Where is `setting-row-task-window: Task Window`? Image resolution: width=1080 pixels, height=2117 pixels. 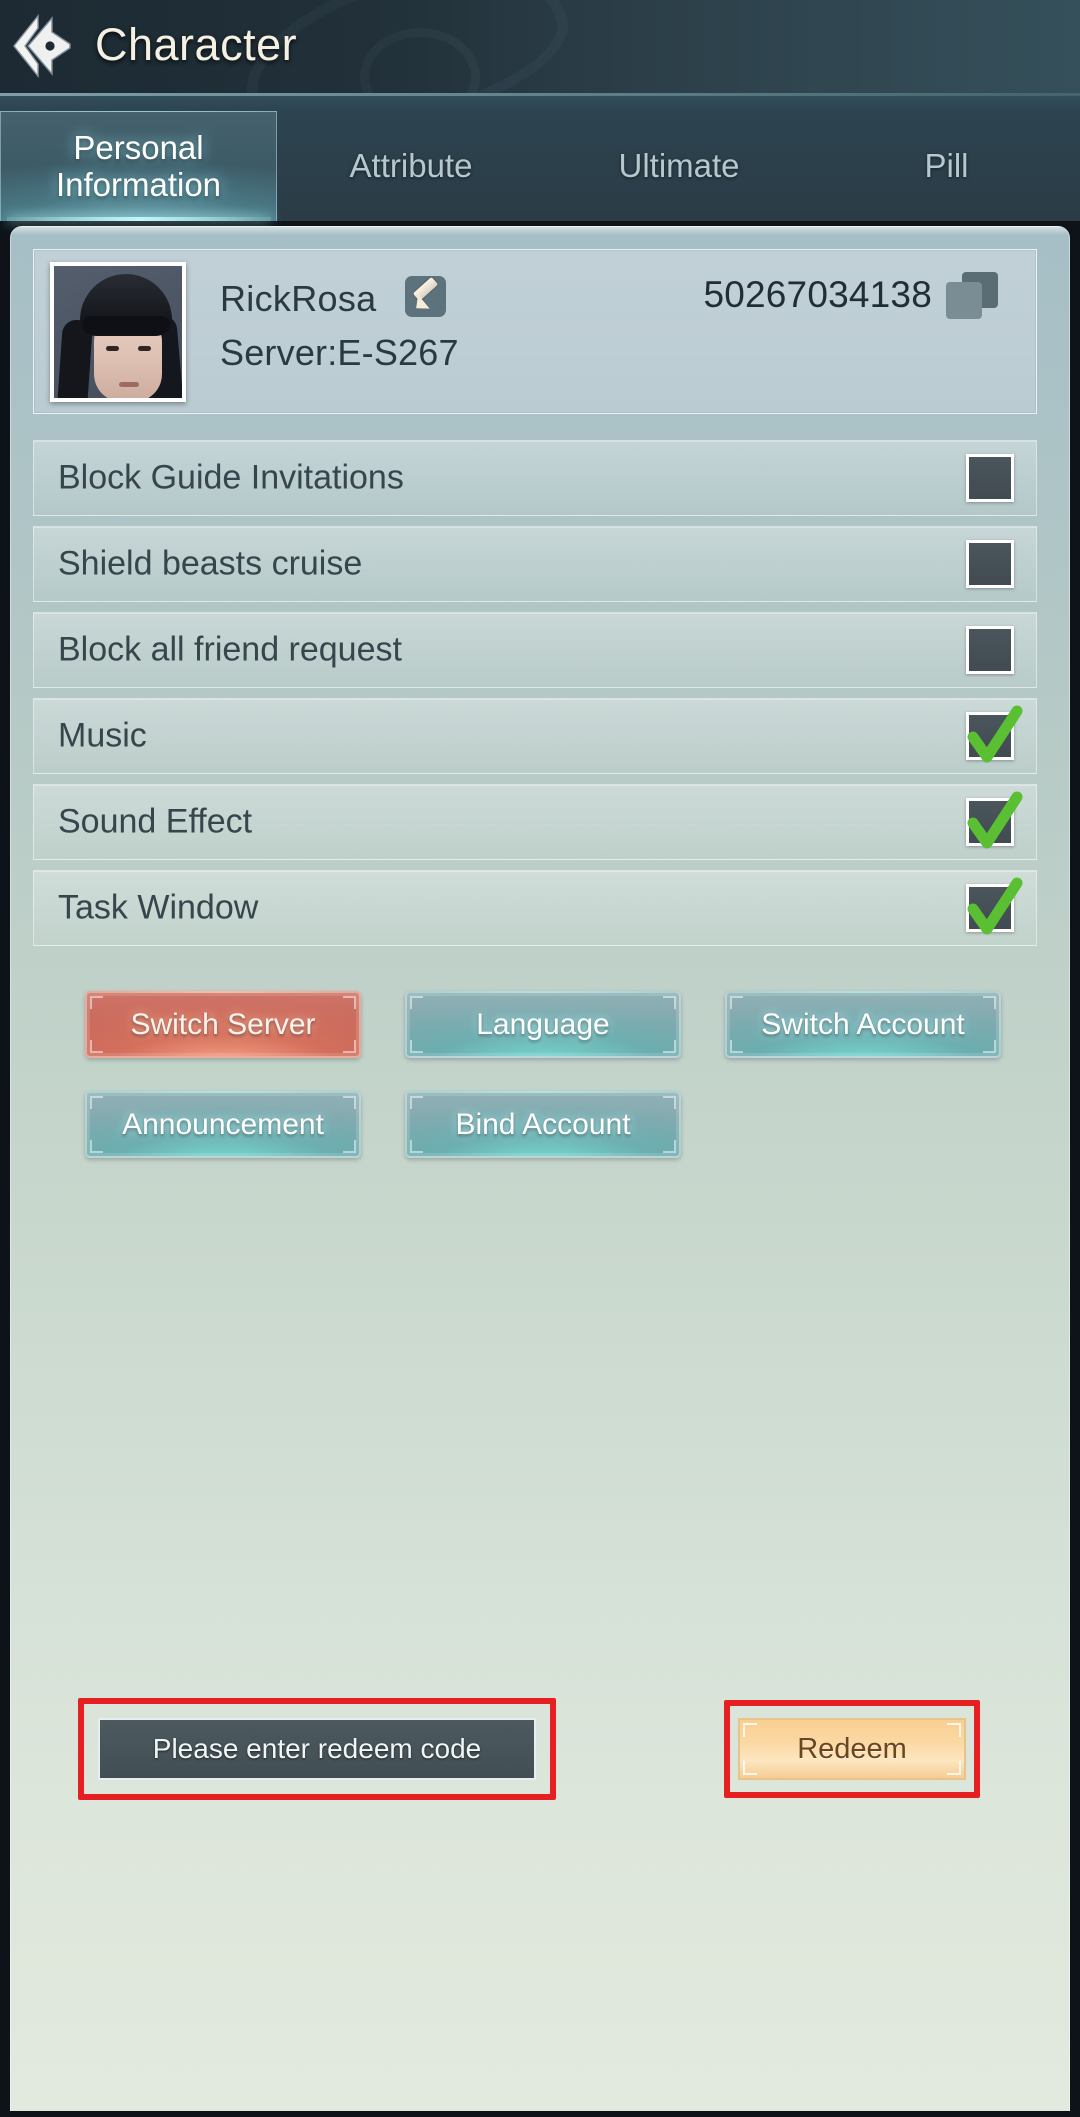 setting-row-task-window: Task Window is located at coordinates (535, 908).